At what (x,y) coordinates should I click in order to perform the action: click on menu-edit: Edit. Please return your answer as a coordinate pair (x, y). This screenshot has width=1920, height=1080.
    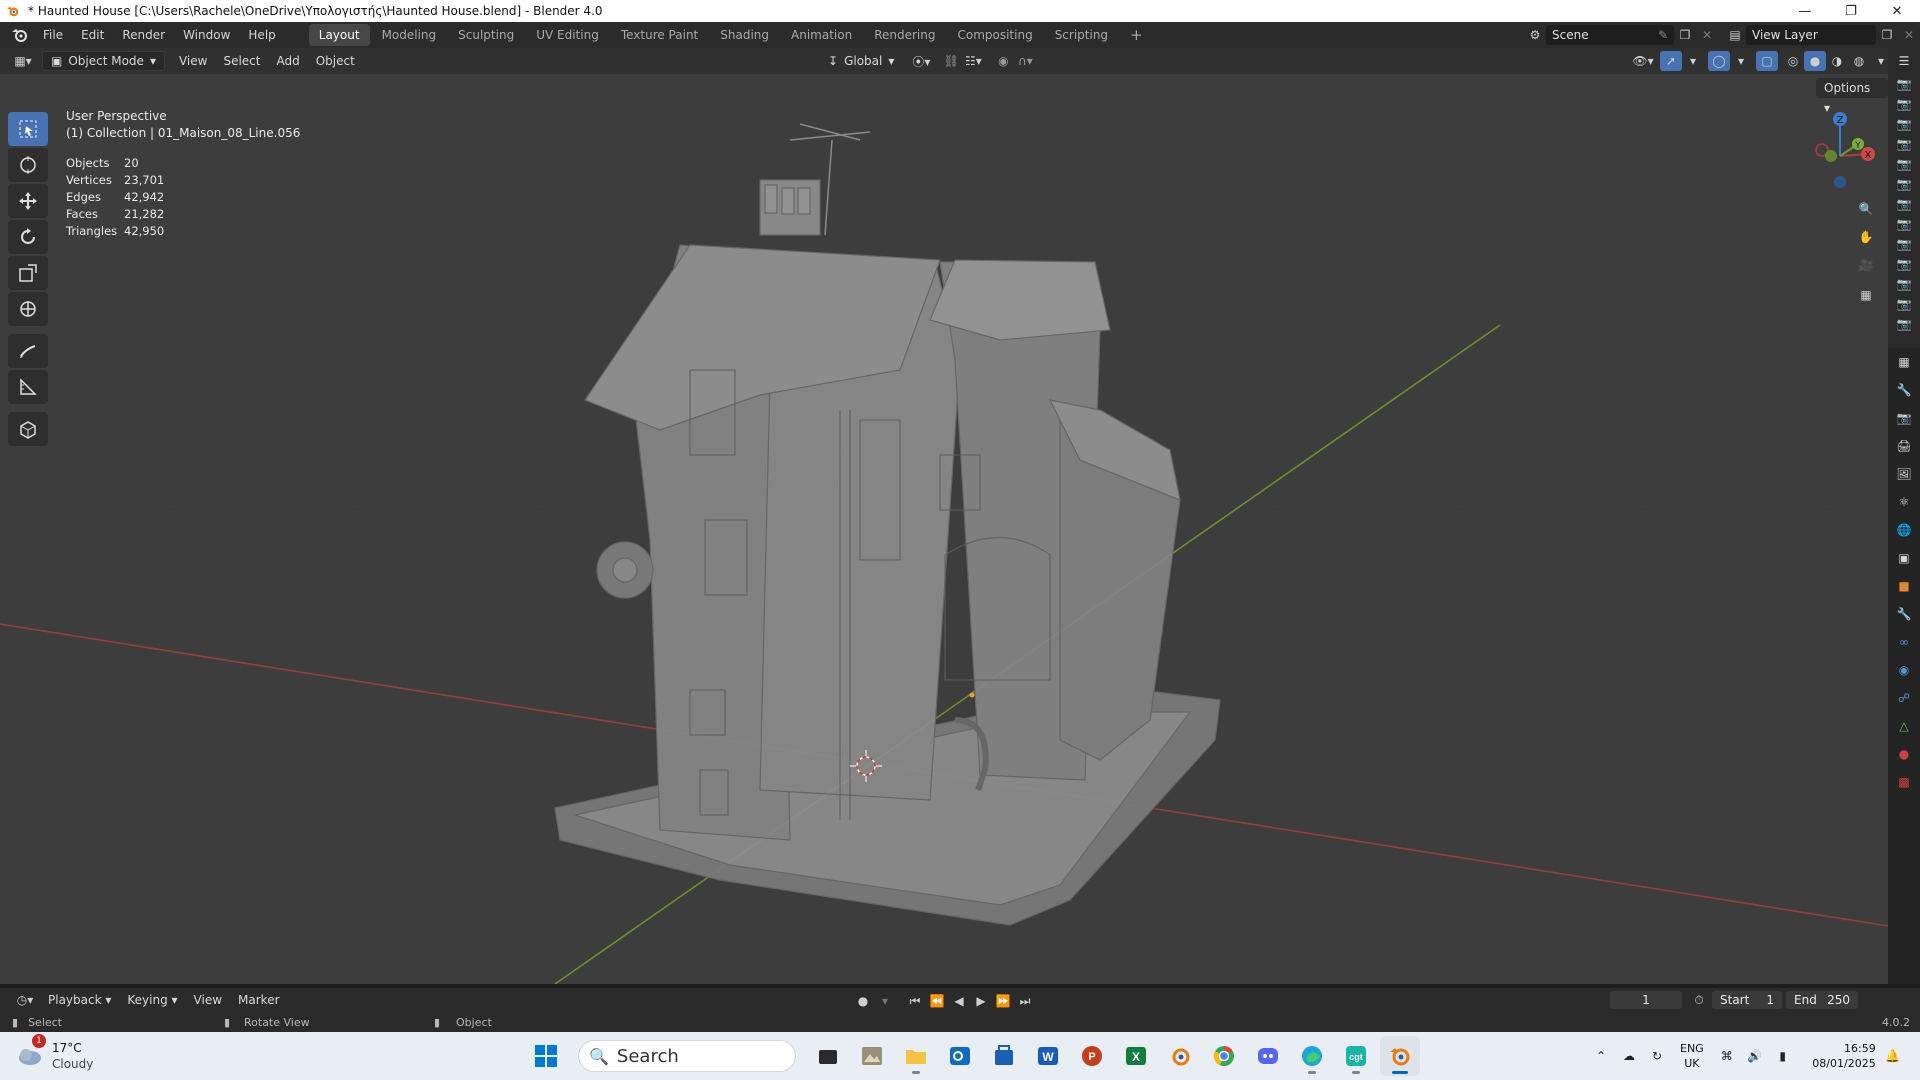
    Looking at the image, I should click on (92, 35).